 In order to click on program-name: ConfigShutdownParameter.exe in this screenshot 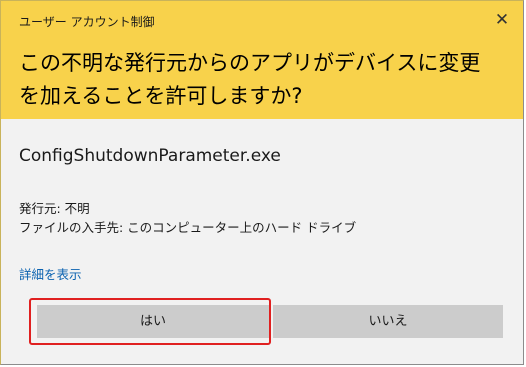, I will do `click(150, 156)`.